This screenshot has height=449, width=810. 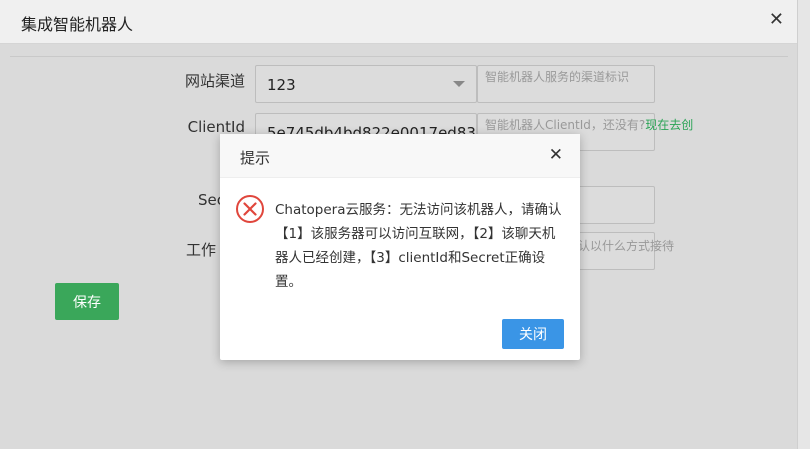 I want to click on create-now-link: 现在去创, so click(x=669, y=125).